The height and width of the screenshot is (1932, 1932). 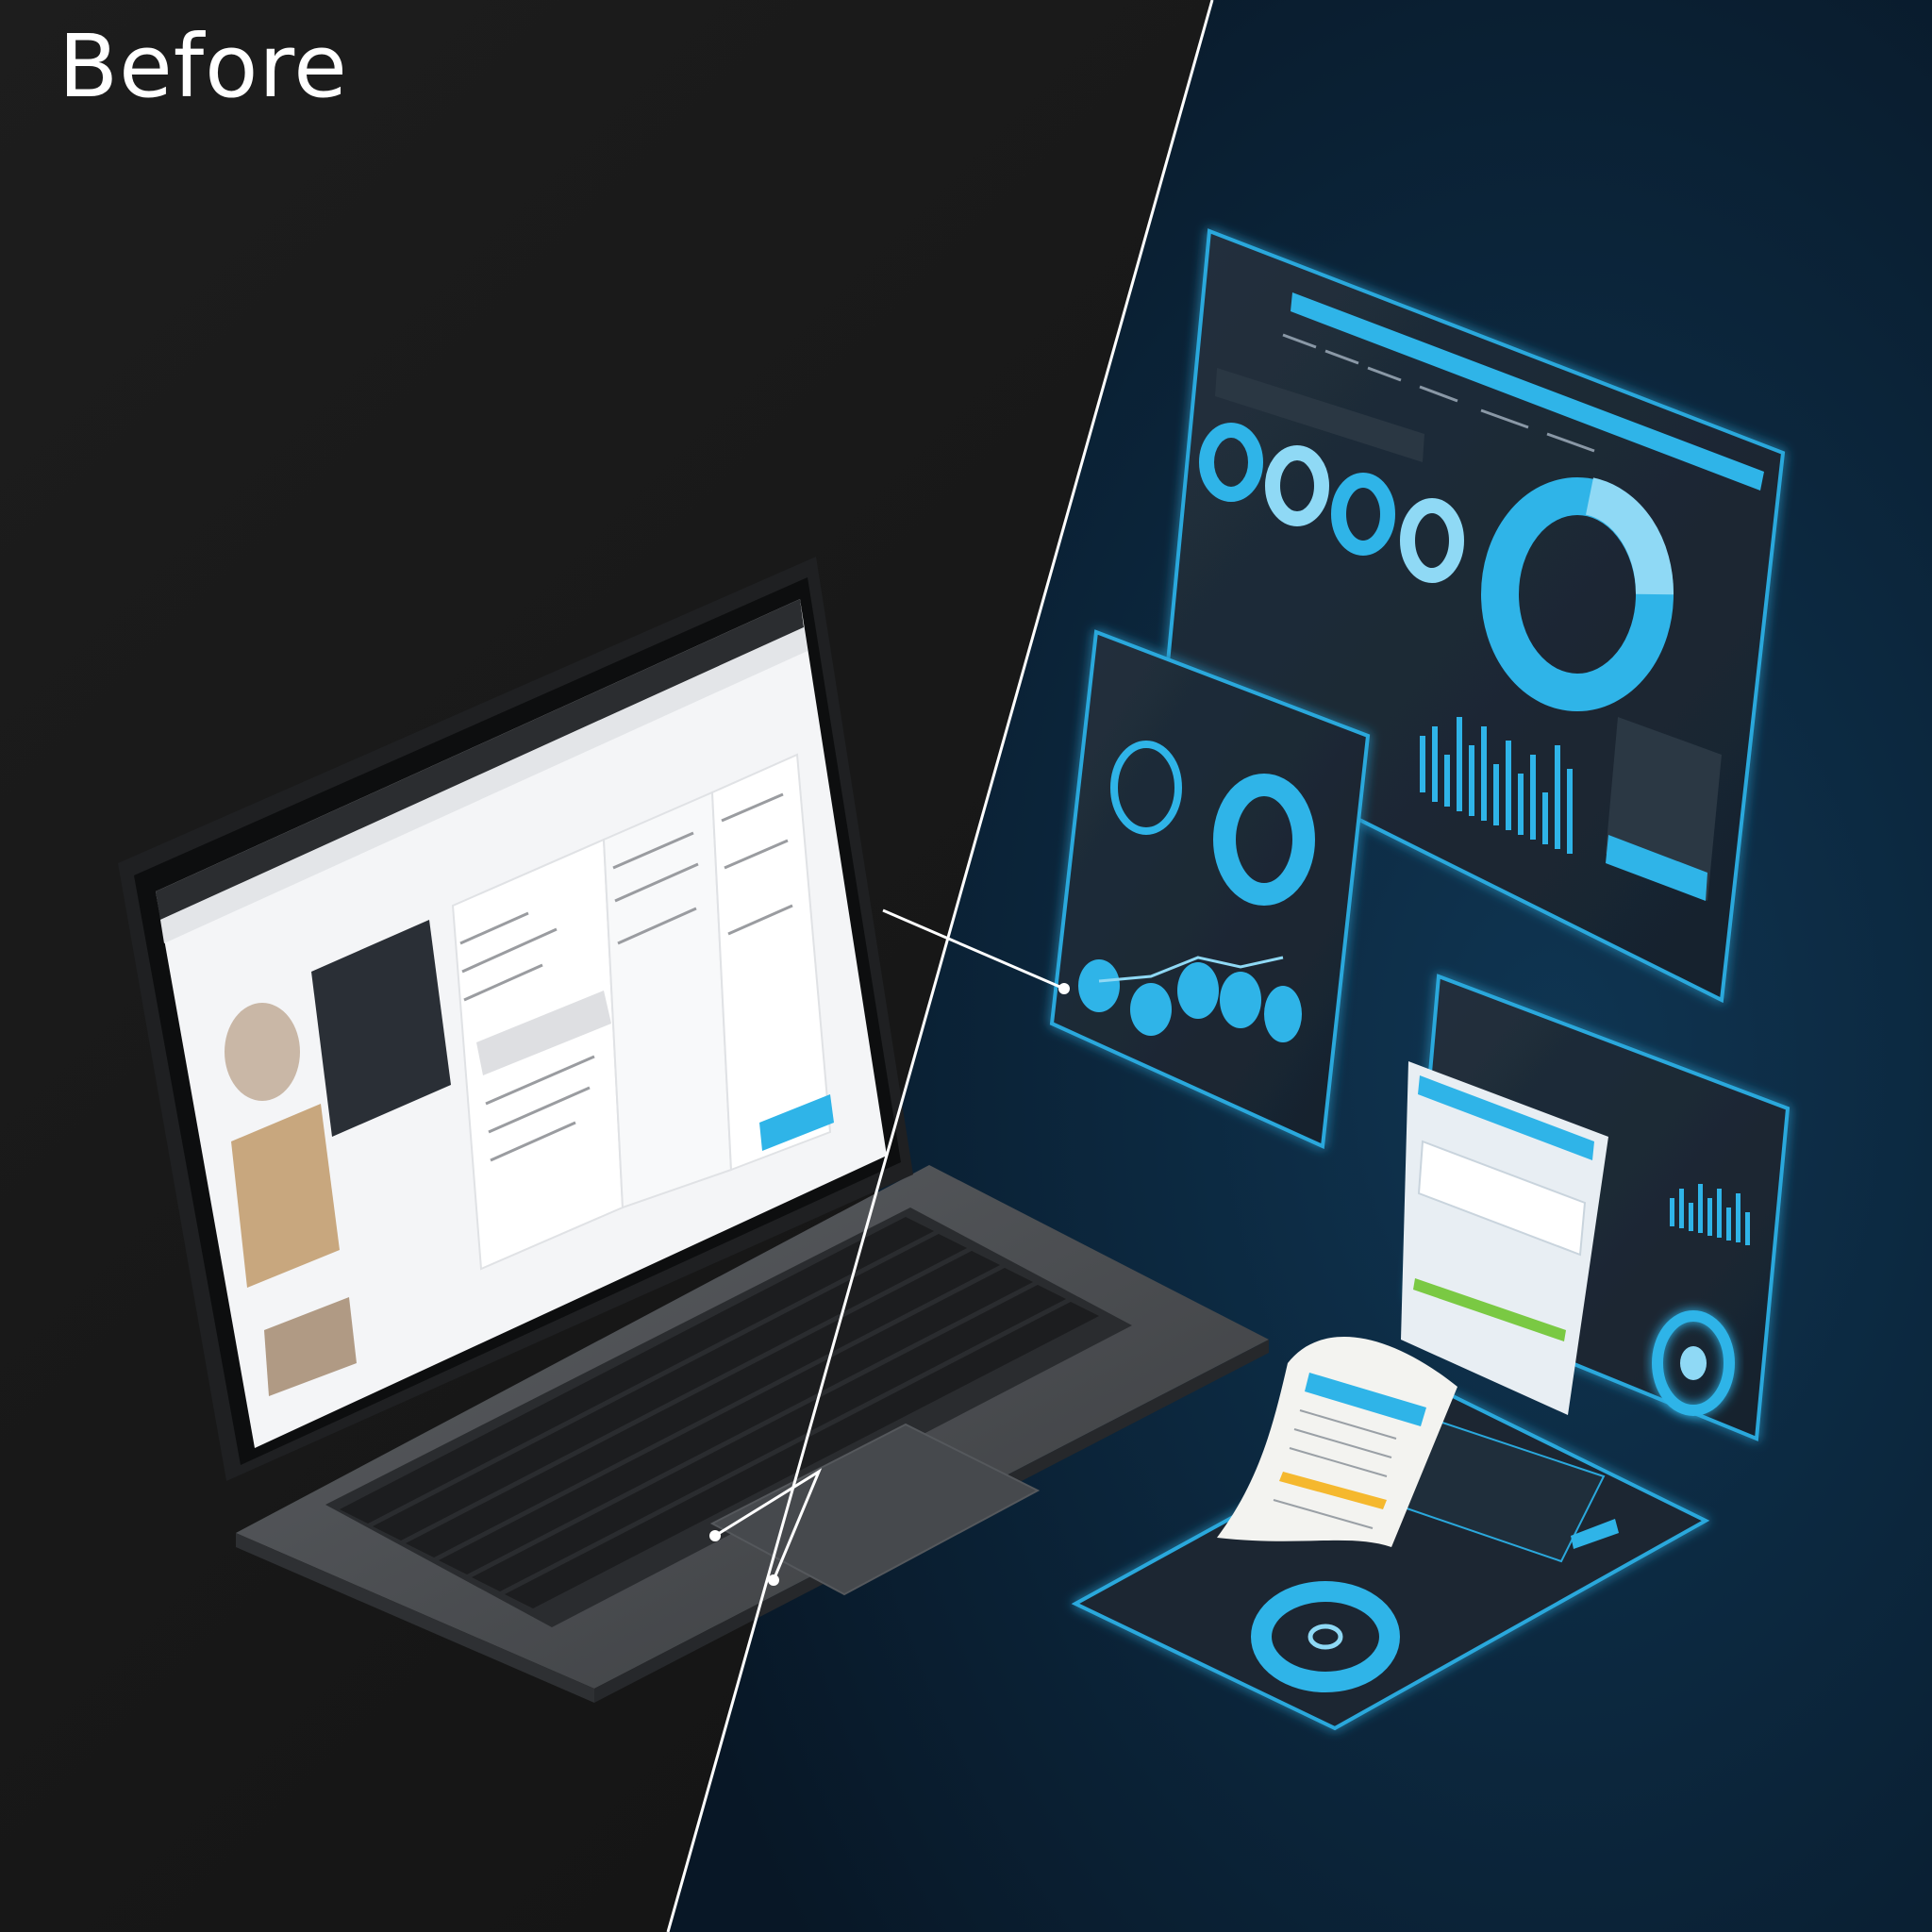 I want to click on before-label: Before, so click(x=203, y=66).